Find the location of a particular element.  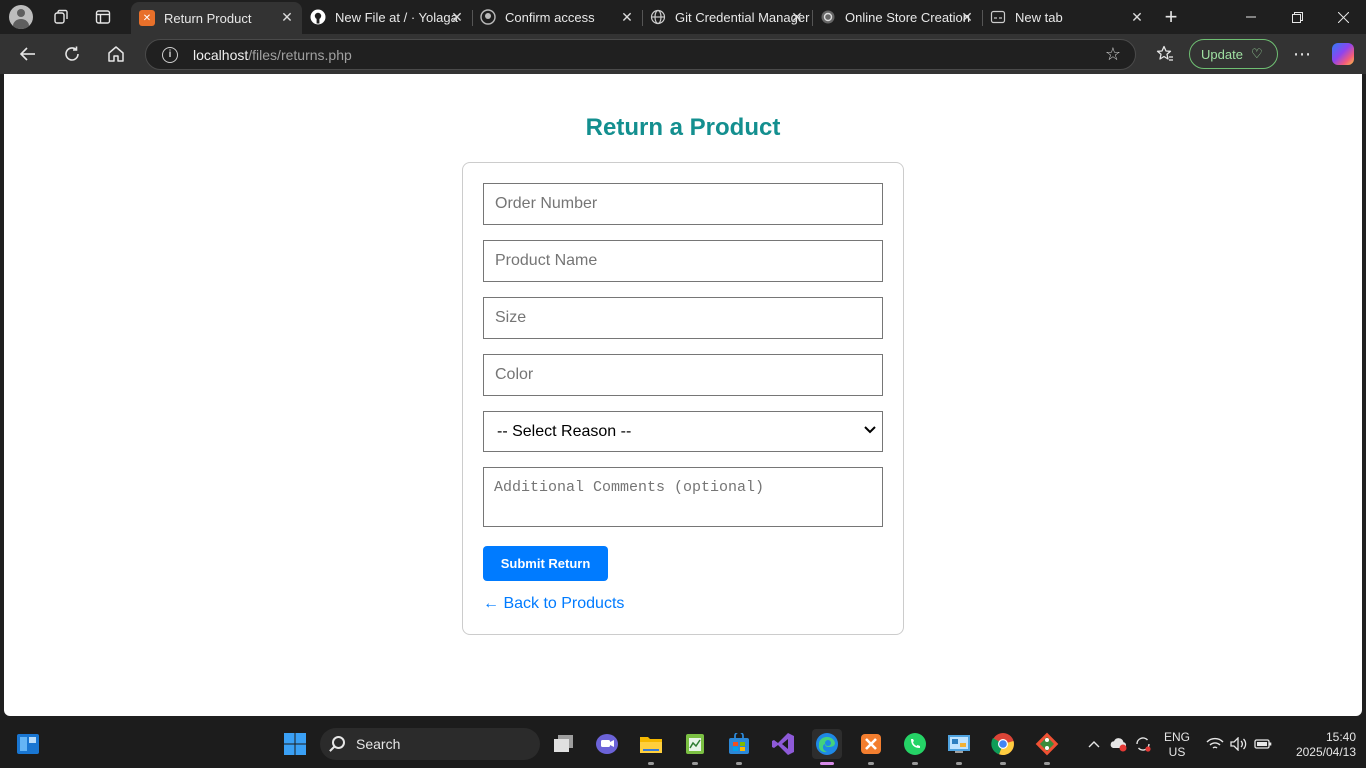

language-indicator: ENG US is located at coordinates (1177, 745).